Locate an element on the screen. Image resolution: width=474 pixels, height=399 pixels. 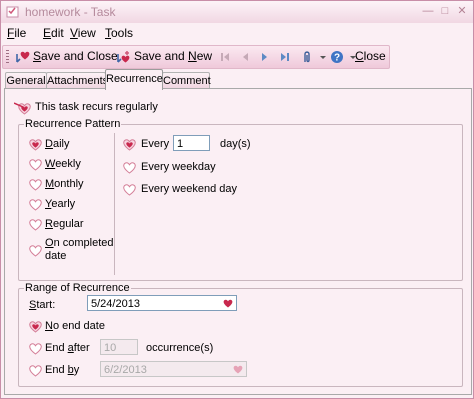
on-completed-label-line2: date is located at coordinates (55, 256).